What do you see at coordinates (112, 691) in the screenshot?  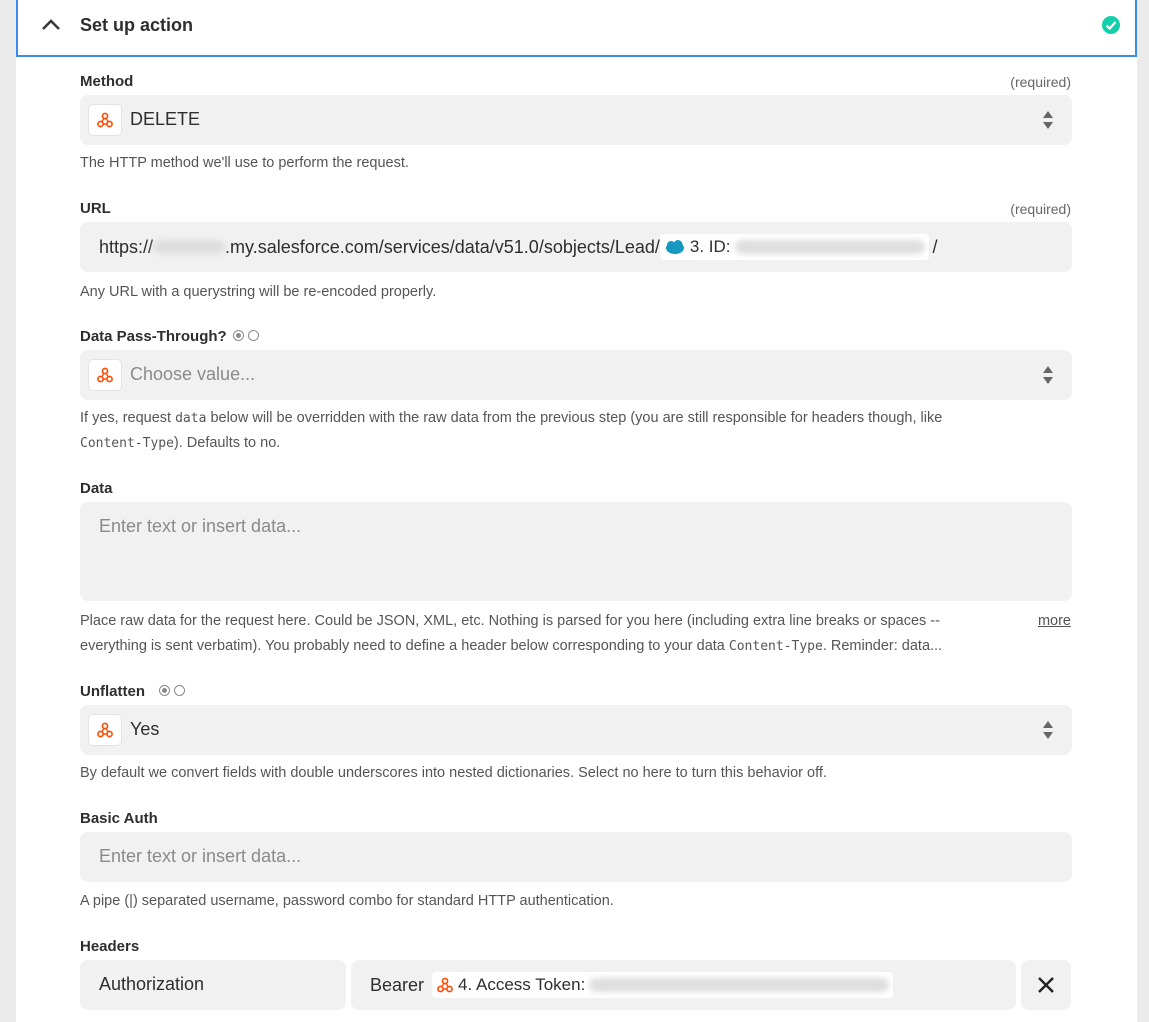 I see `unflatten-label: Unflatten` at bounding box center [112, 691].